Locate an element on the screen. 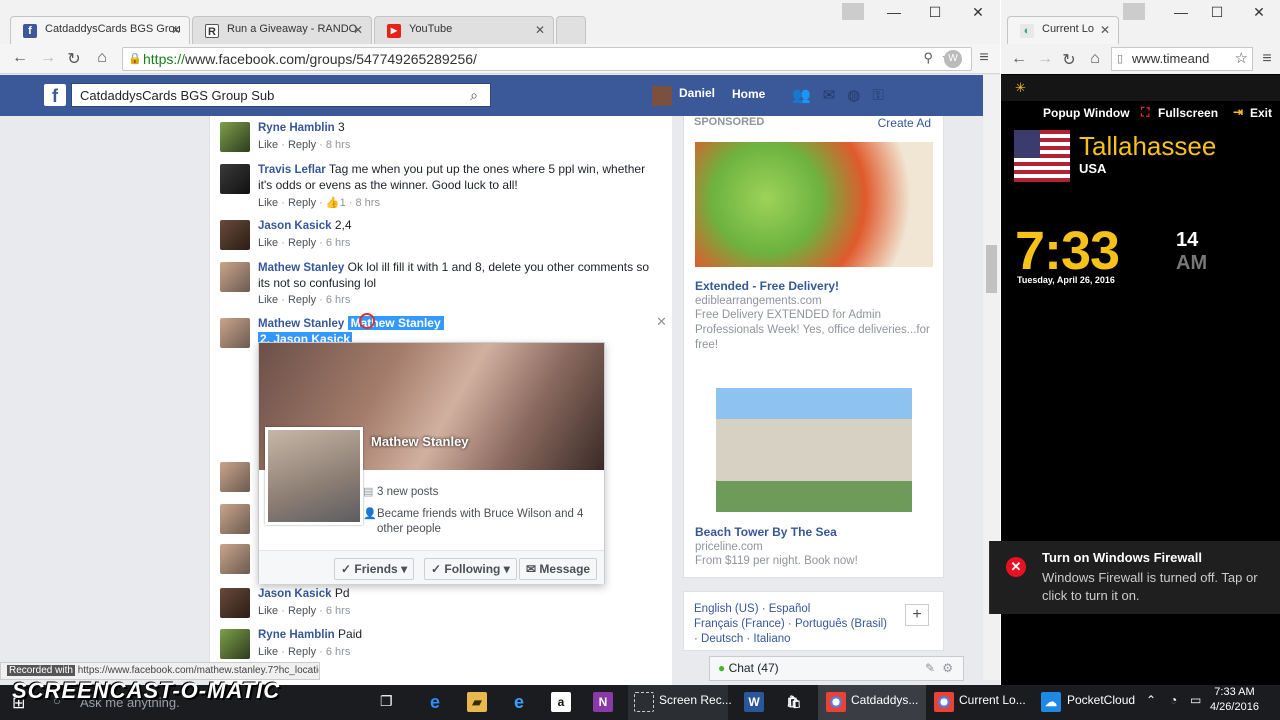  task-view-icon: ❐ is located at coordinates (386, 701).